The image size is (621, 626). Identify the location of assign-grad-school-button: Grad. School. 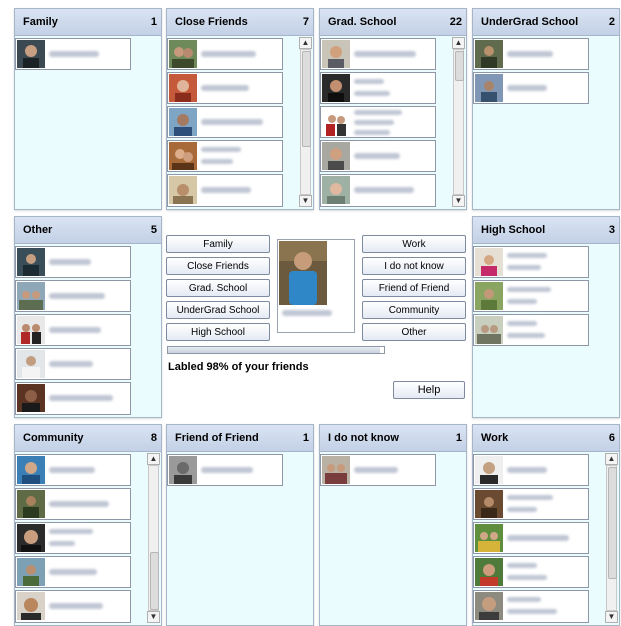
(218, 288).